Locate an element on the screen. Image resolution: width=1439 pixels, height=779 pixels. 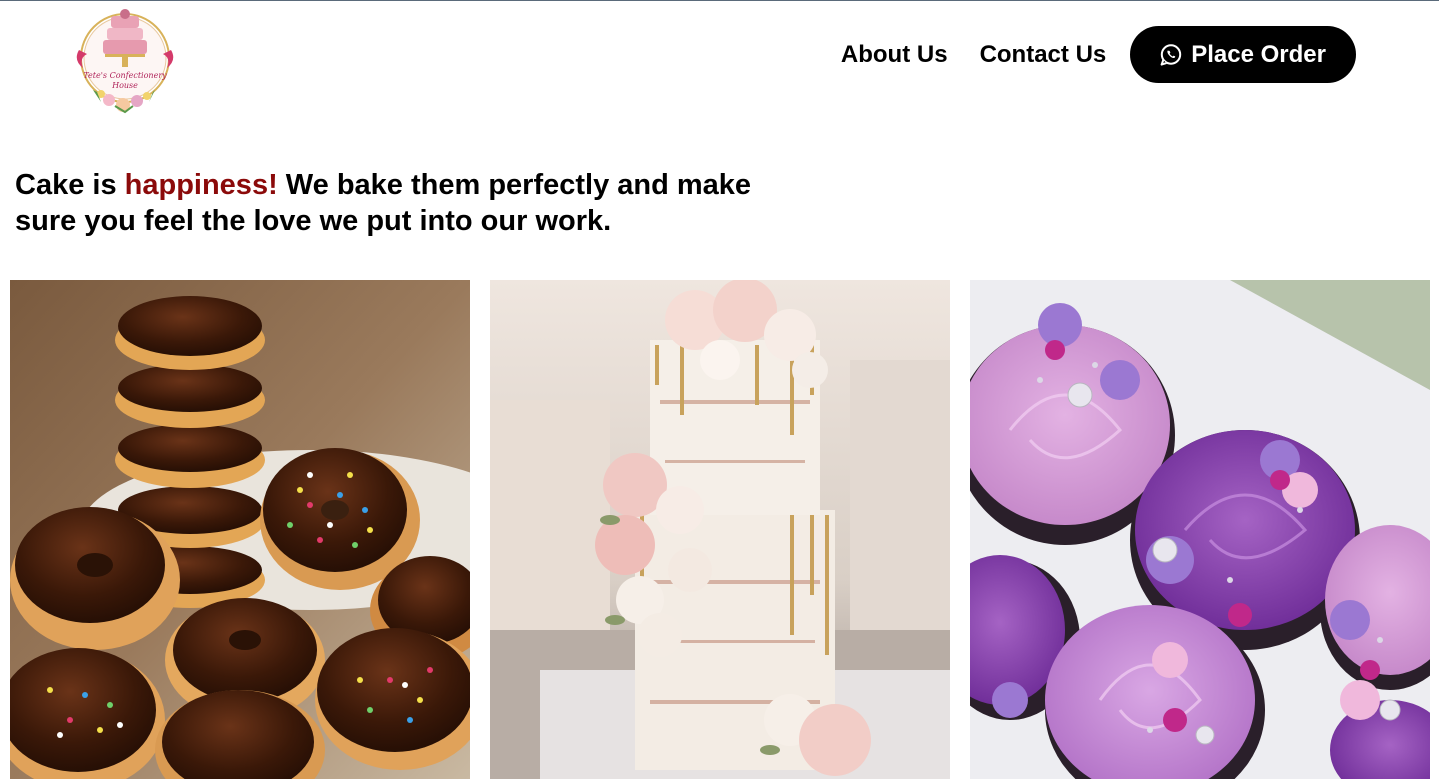
main-nav: About Us Contact Us Place Order is located at coordinates (1098, 54).